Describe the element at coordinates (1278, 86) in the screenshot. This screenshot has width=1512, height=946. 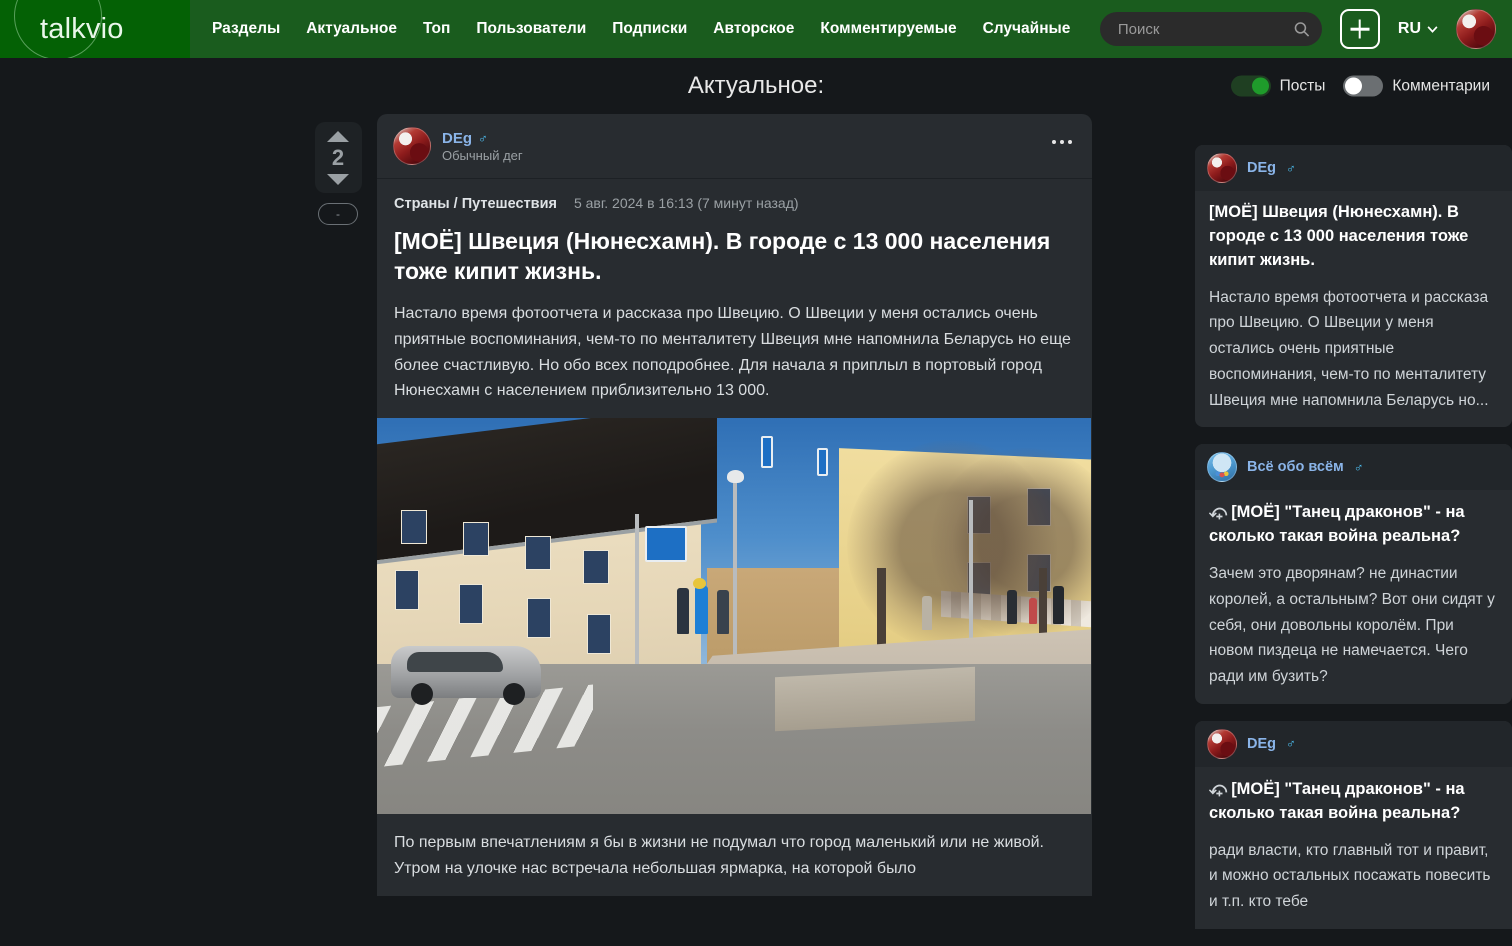
I see `toggle-posts: Посты` at that location.